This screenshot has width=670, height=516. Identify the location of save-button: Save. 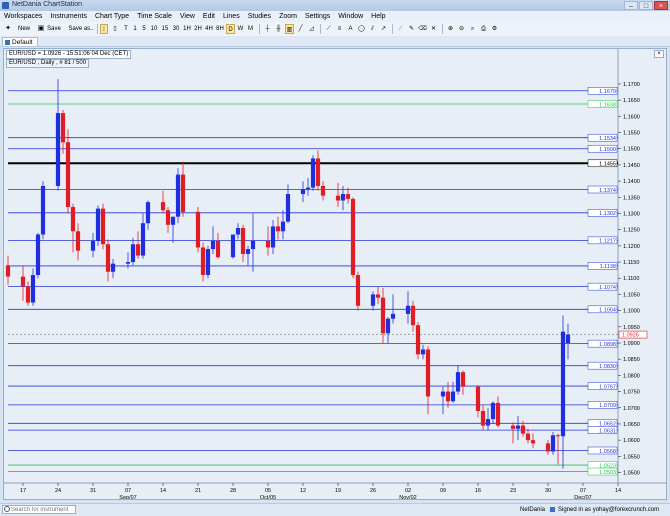
(54, 29).